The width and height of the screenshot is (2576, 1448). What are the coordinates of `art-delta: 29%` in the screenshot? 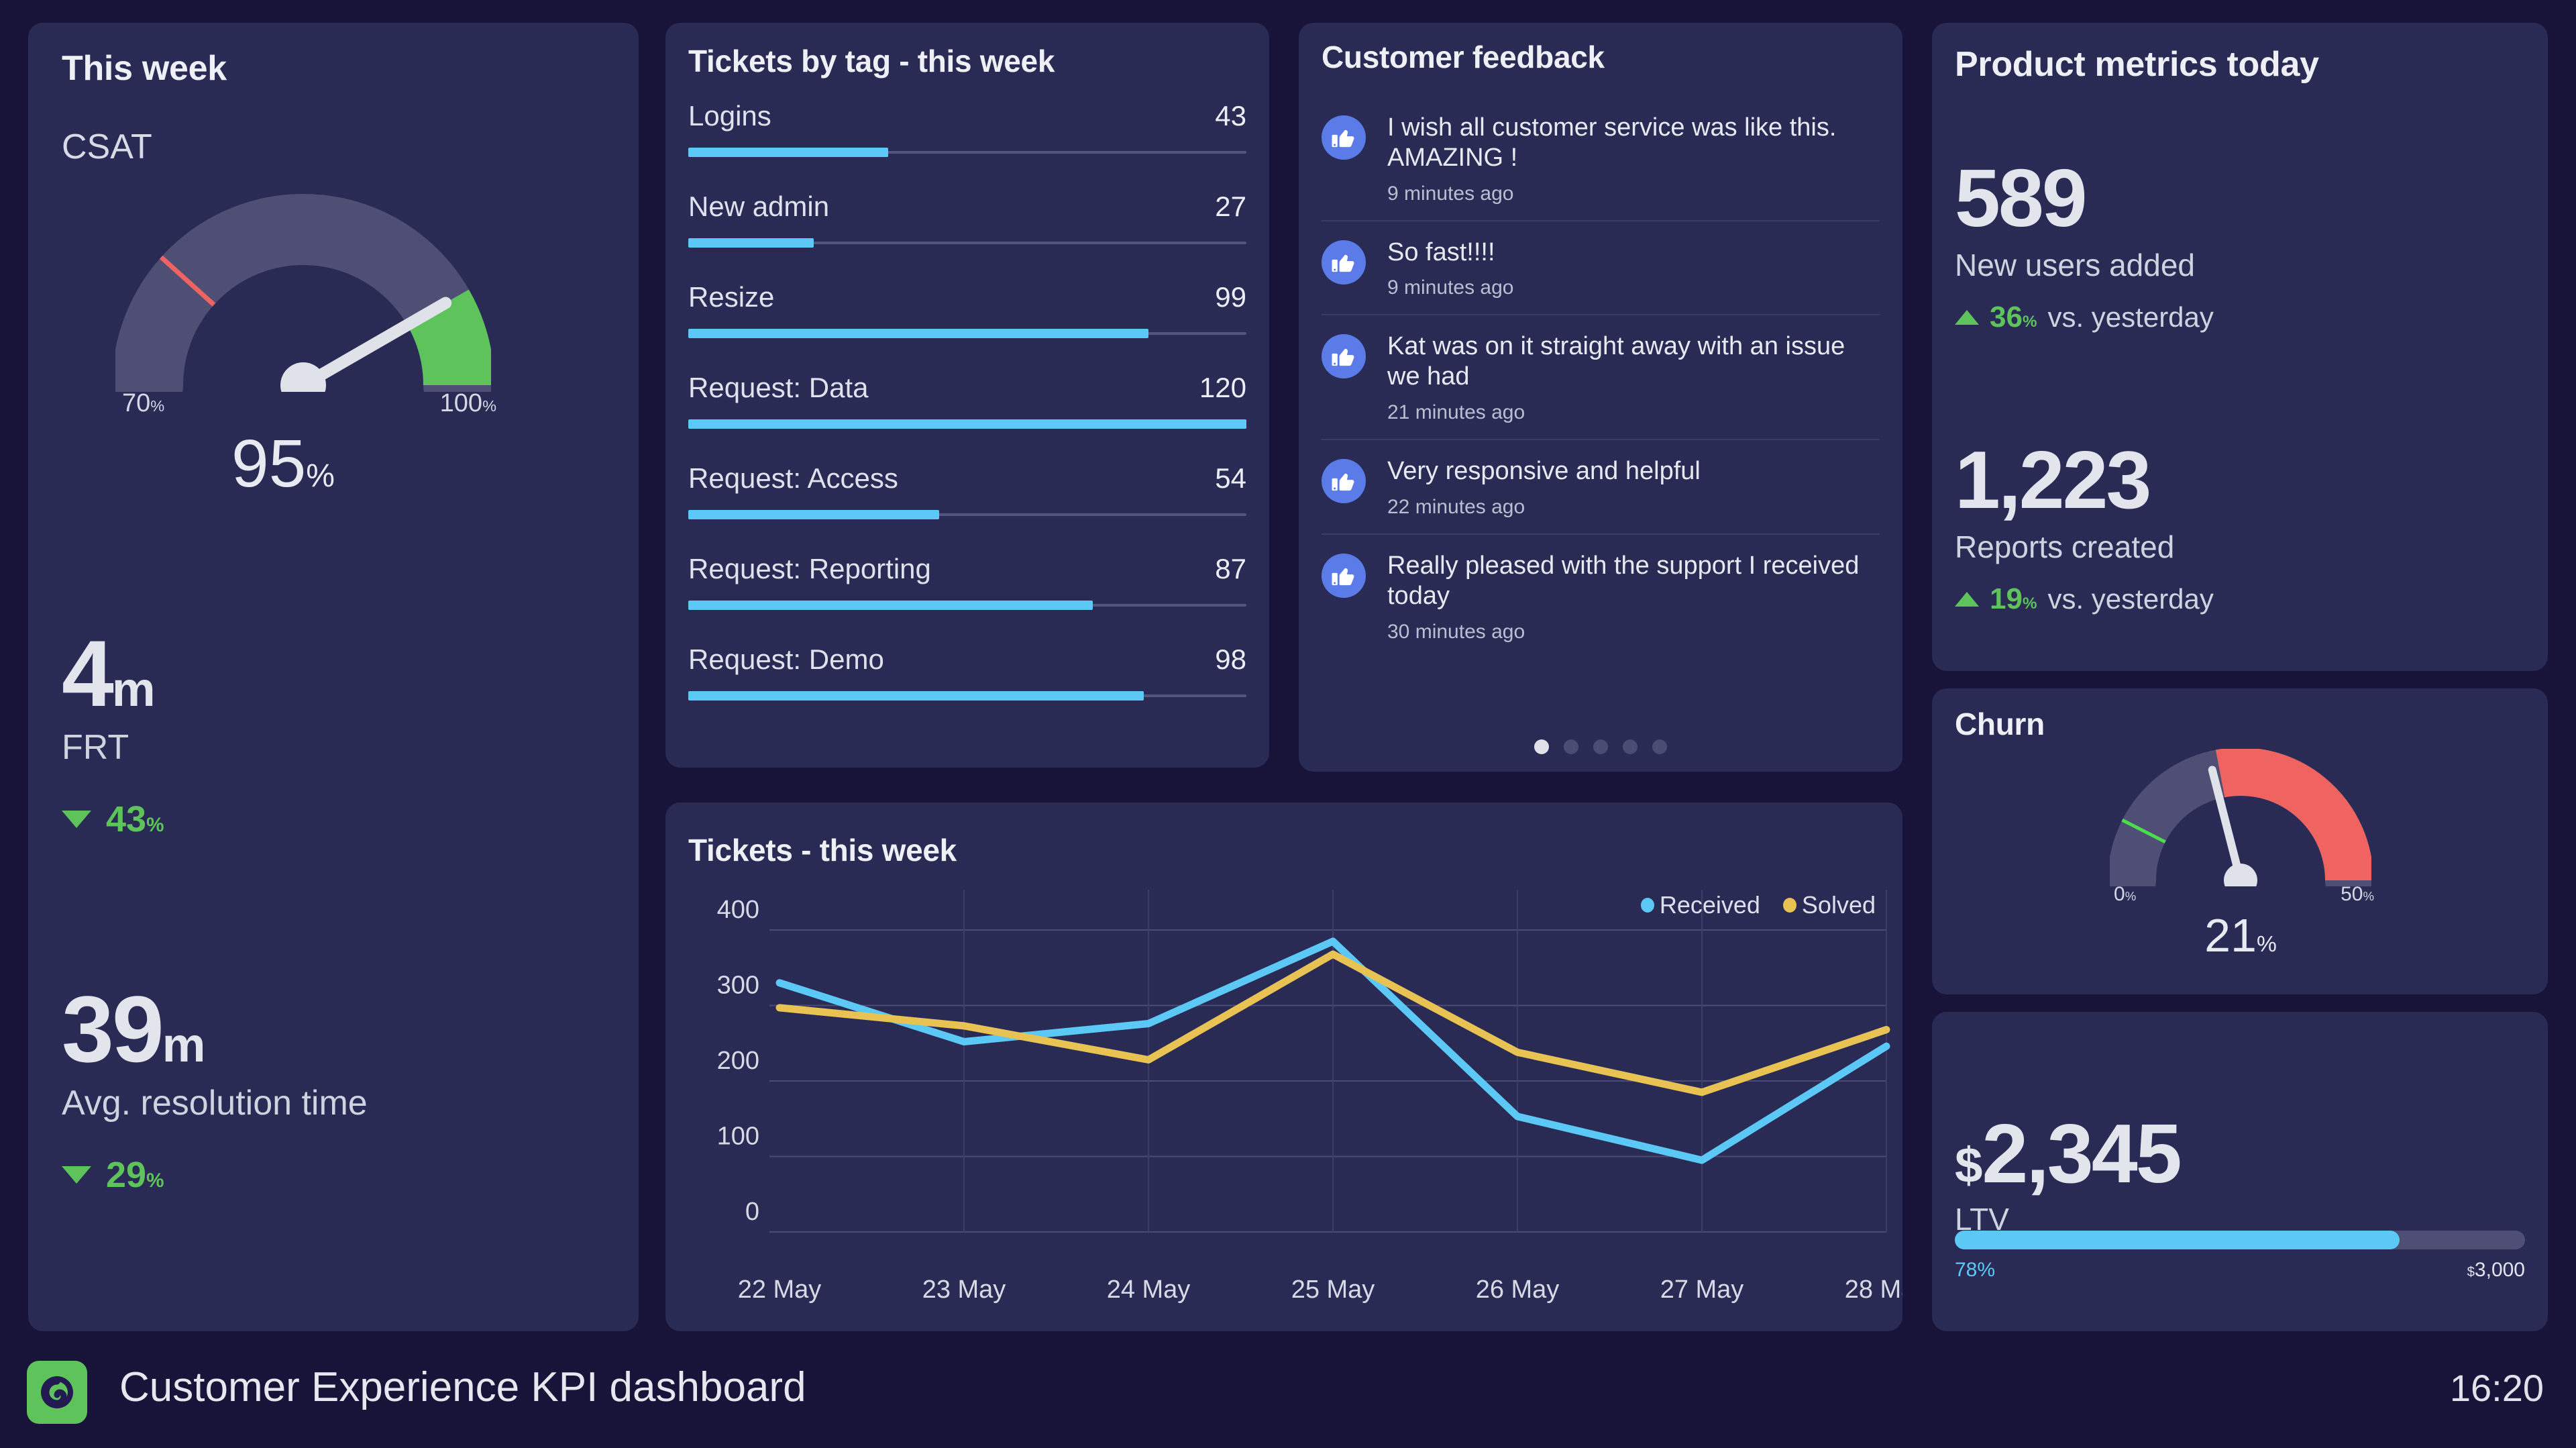 It's located at (215, 1175).